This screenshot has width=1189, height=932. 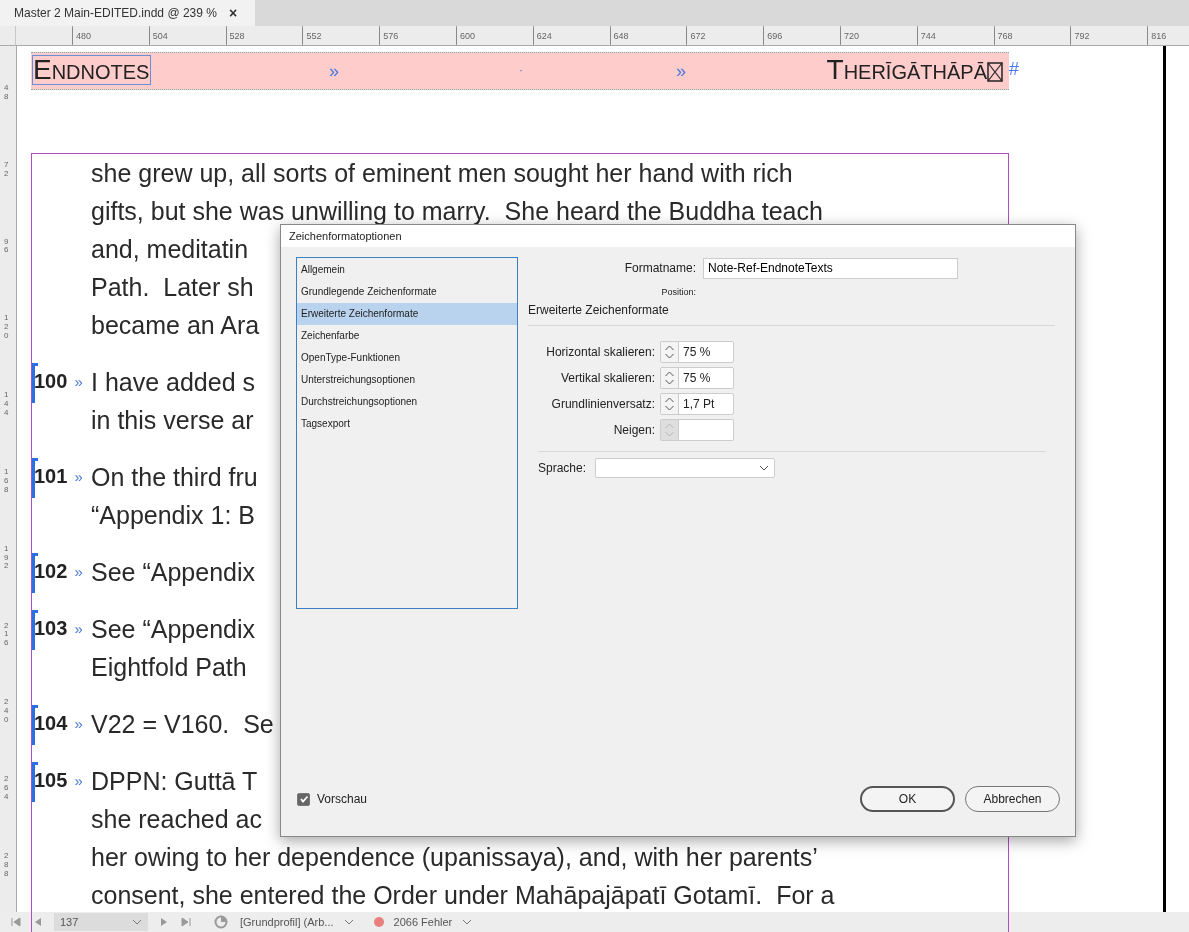 I want to click on text-line: Path. Later sh, so click(x=172, y=287).